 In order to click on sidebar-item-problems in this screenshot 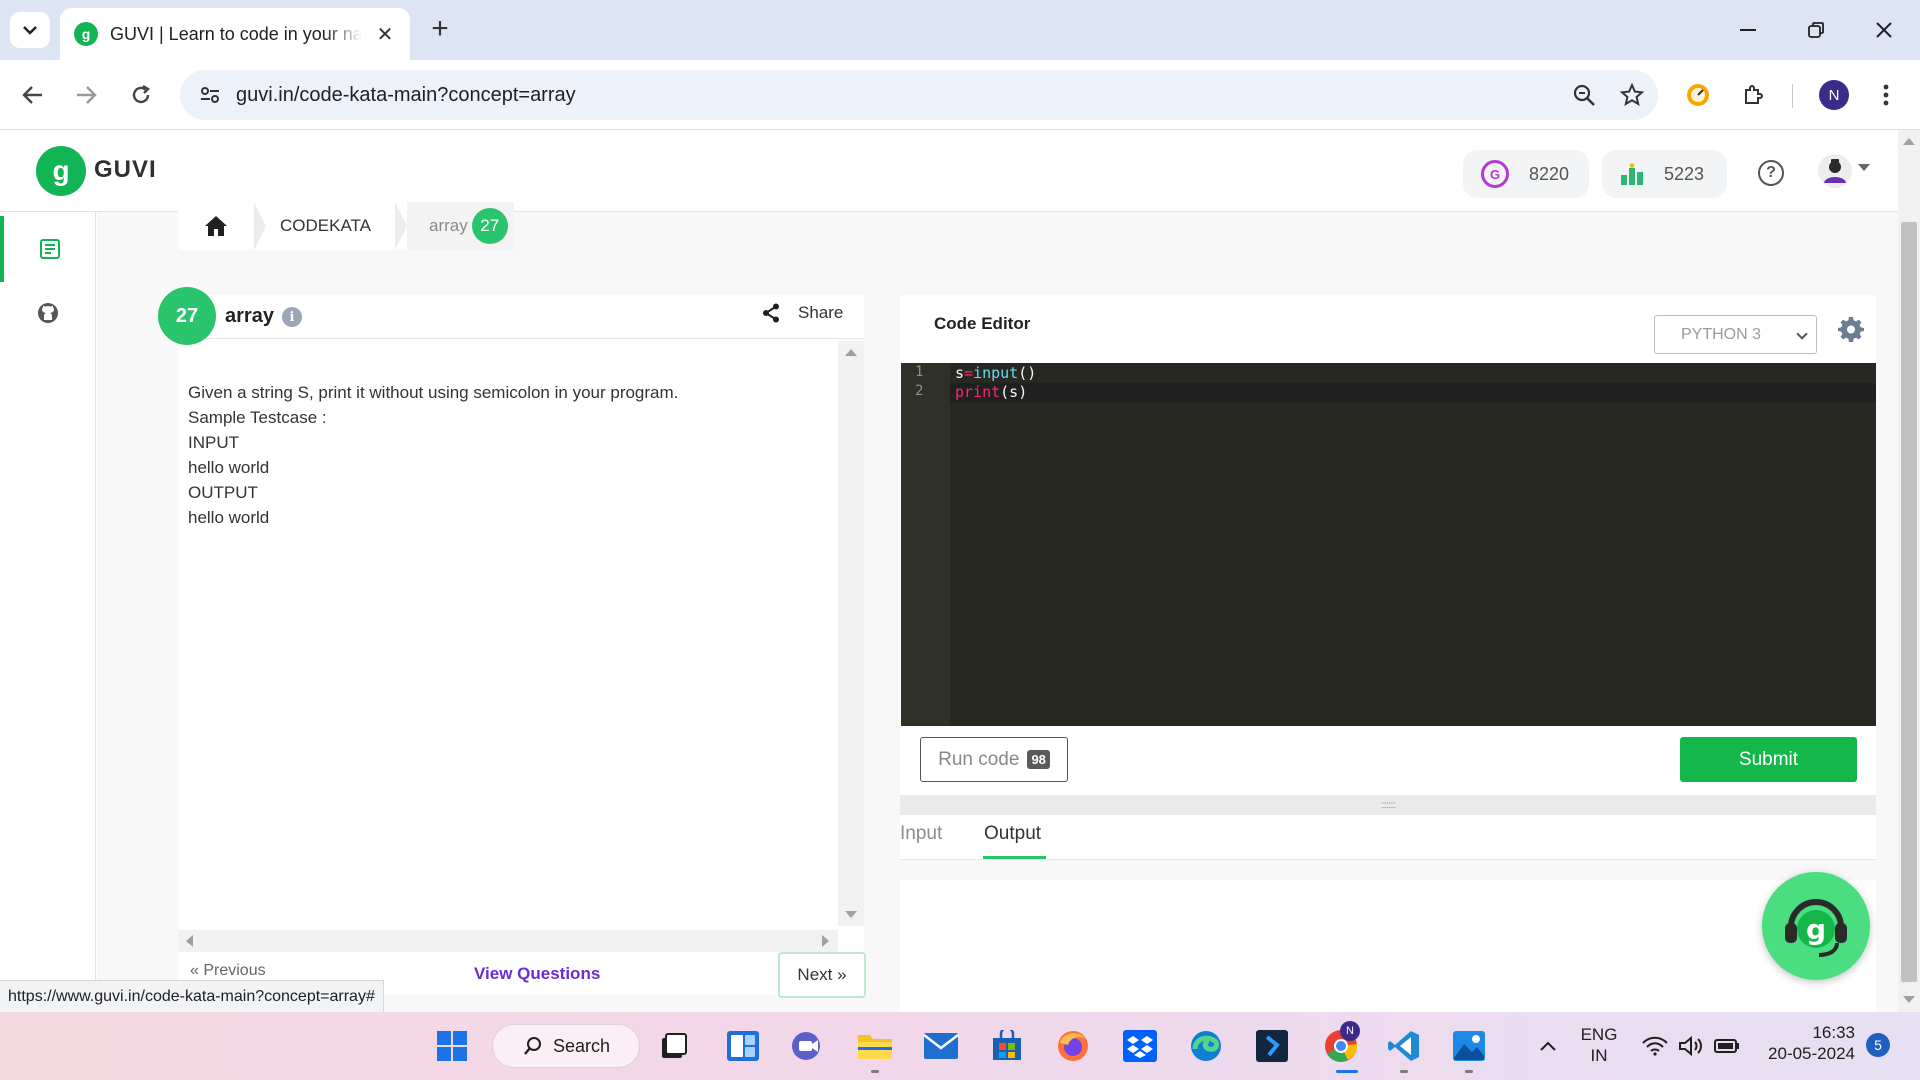, I will do `click(48, 249)`.